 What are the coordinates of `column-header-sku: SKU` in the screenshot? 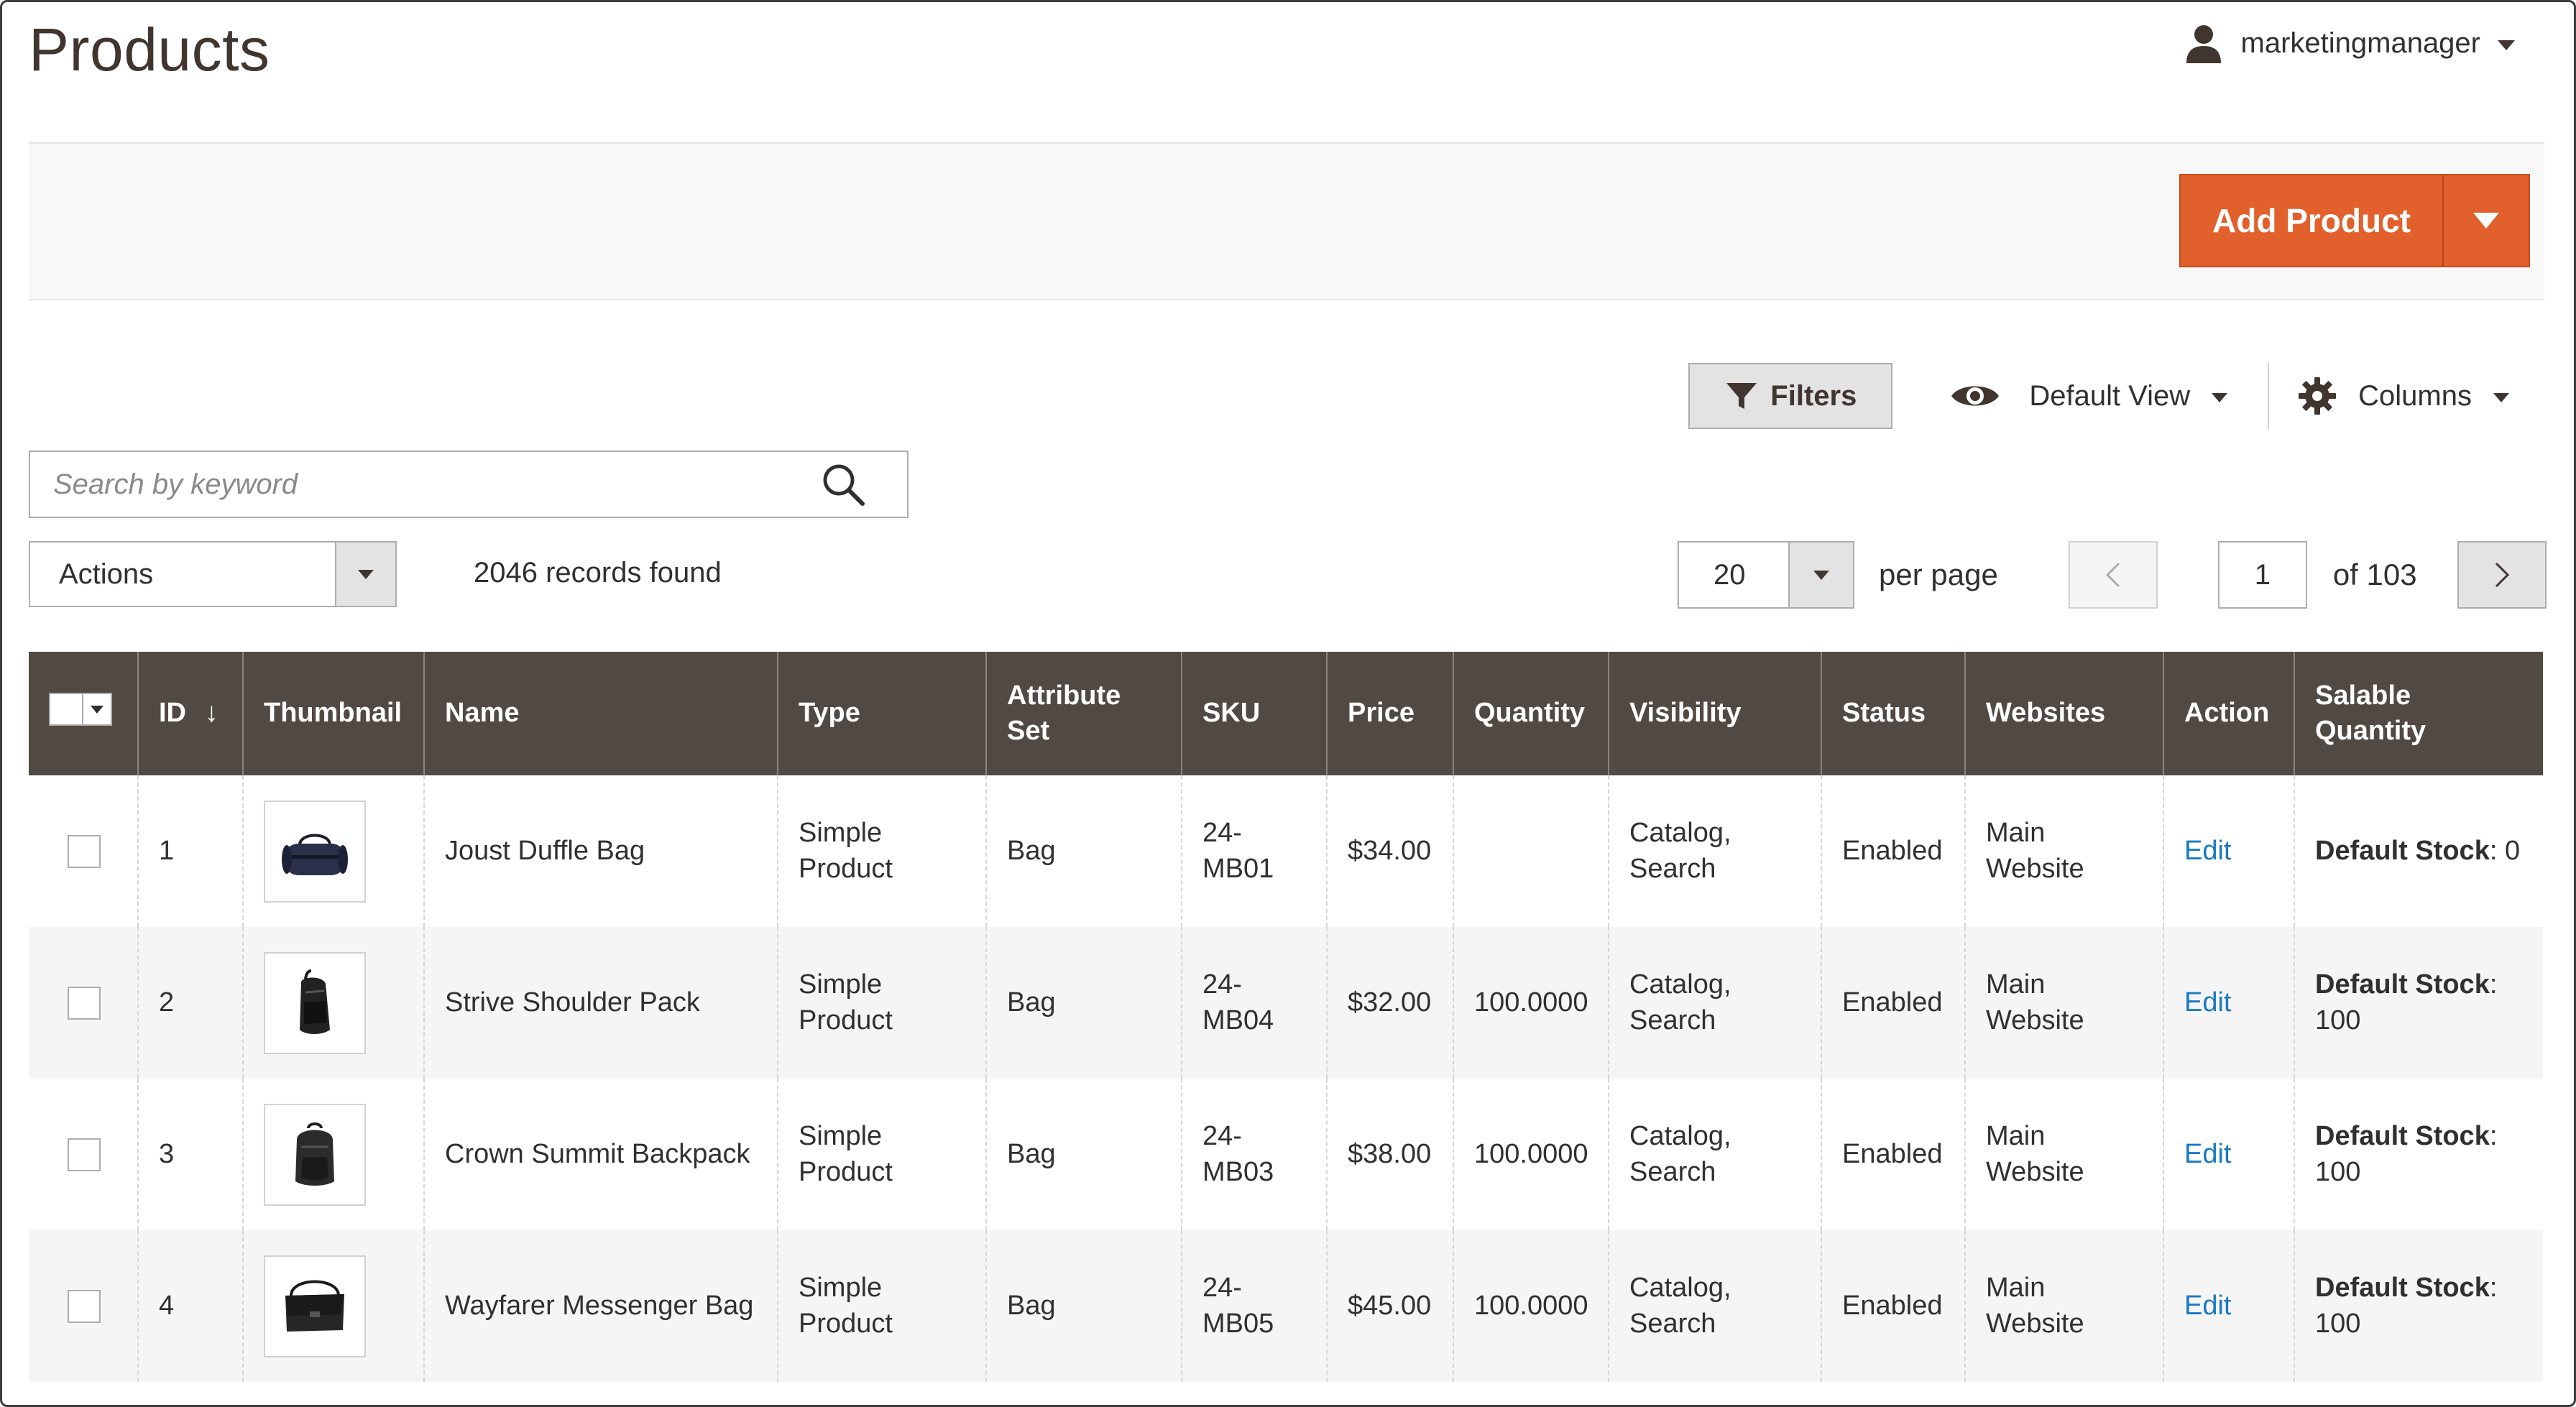 It's located at (1254, 713).